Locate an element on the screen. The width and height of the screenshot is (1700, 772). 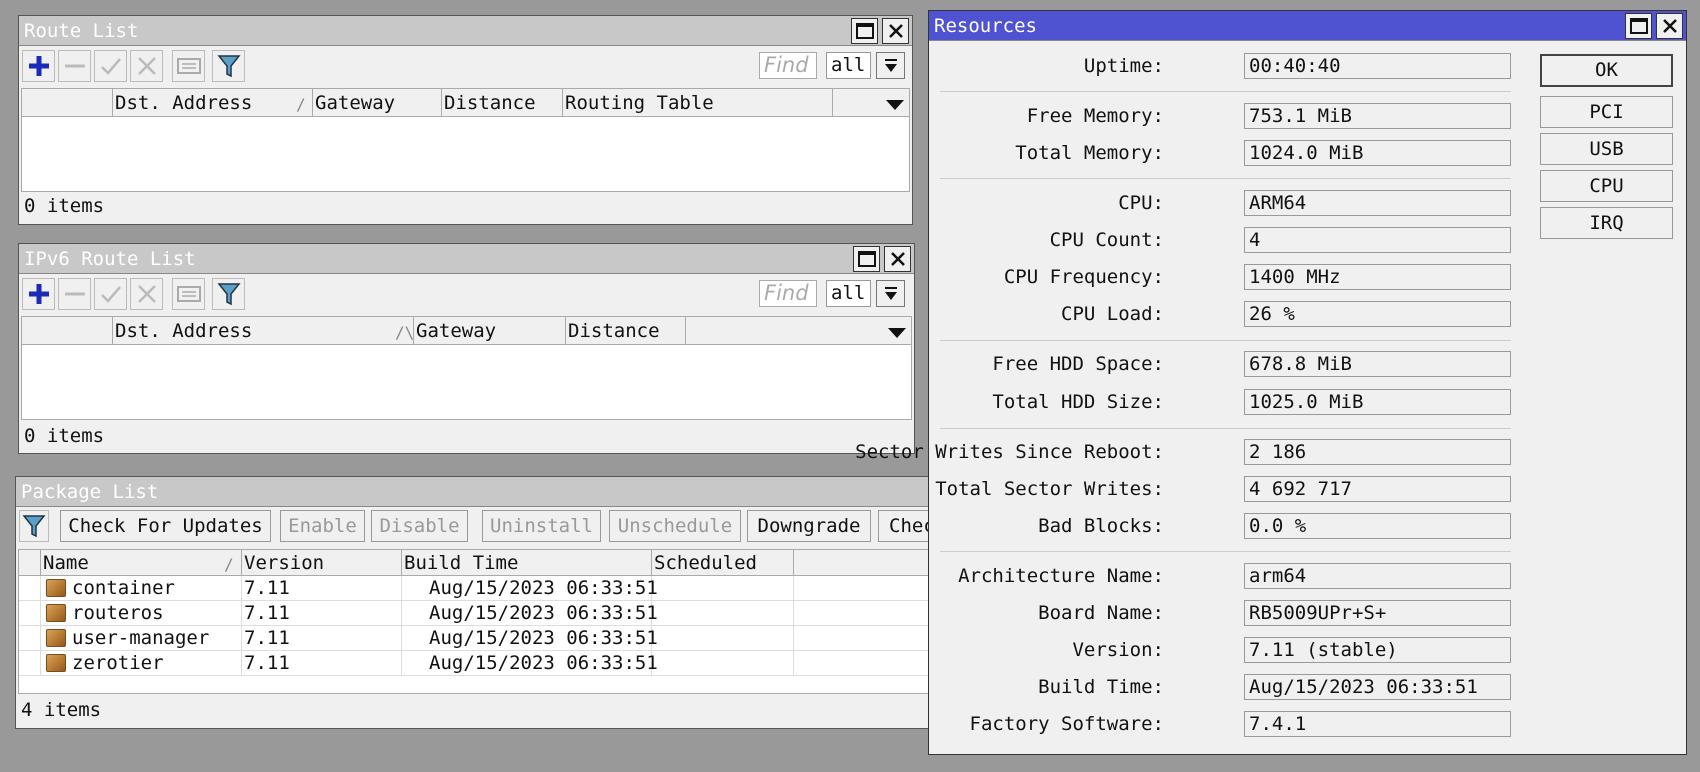
ok-button: OK is located at coordinates (1606, 70).